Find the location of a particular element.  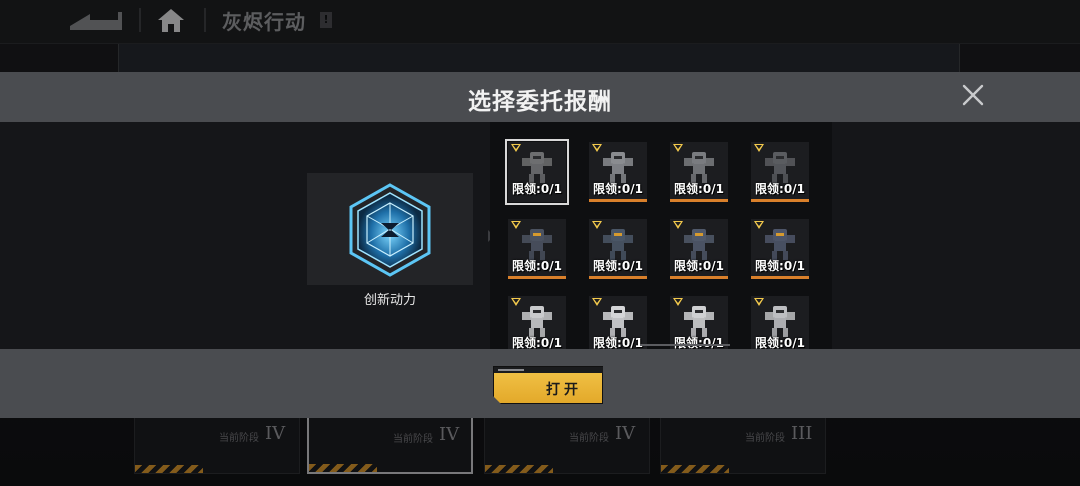

open-button-label: 打开 is located at coordinates (564, 390).